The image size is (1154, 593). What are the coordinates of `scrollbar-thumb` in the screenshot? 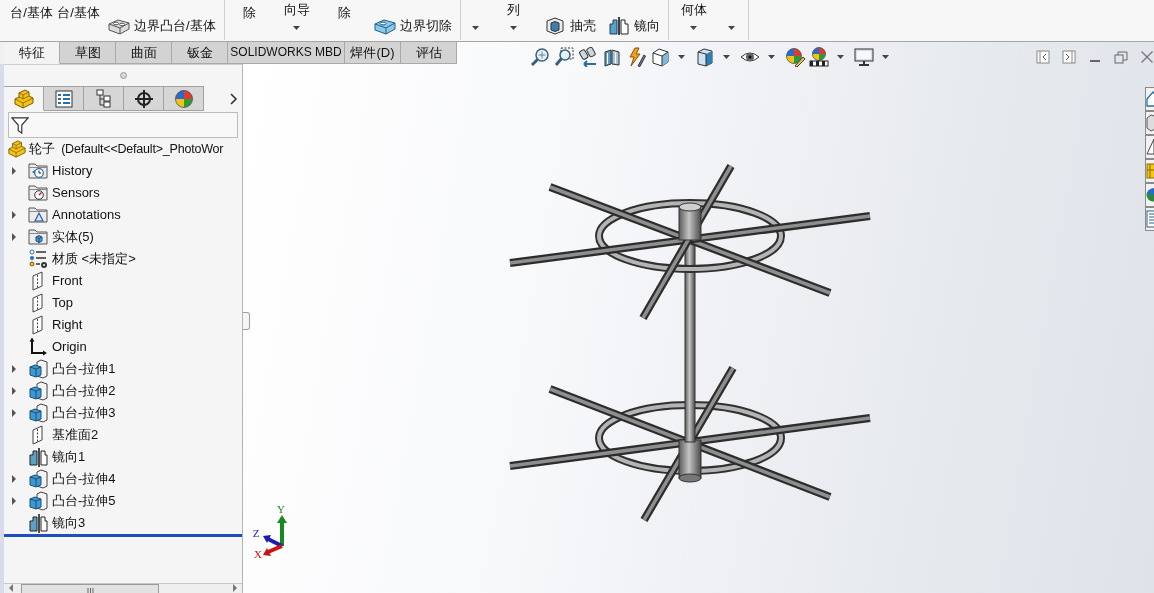 It's located at (90, 588).